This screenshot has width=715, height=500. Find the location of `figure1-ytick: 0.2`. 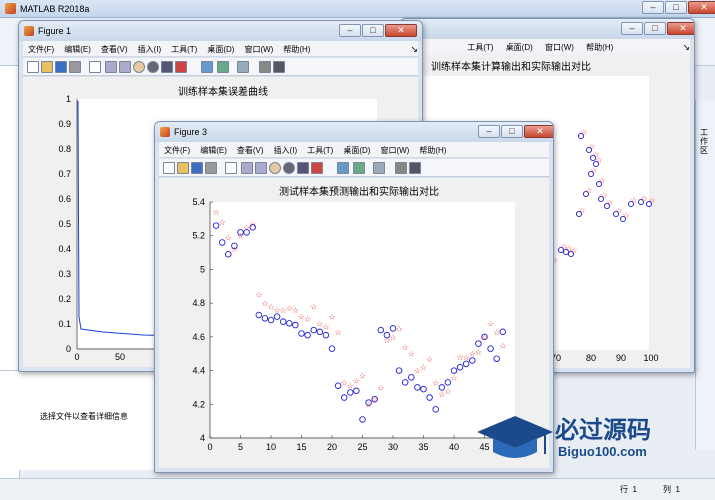

figure1-ytick: 0.2 is located at coordinates (64, 299).